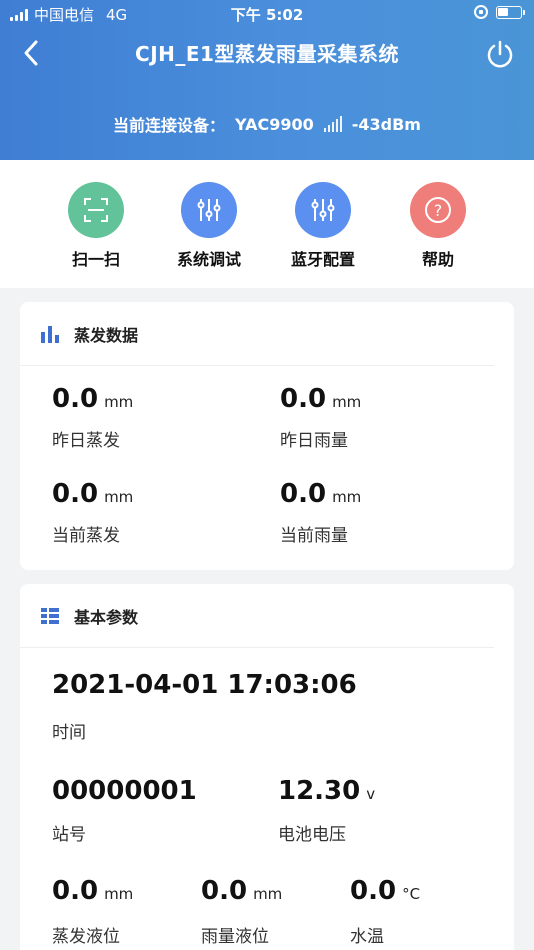  I want to click on system-debug-button: 系统调试, so click(209, 226).